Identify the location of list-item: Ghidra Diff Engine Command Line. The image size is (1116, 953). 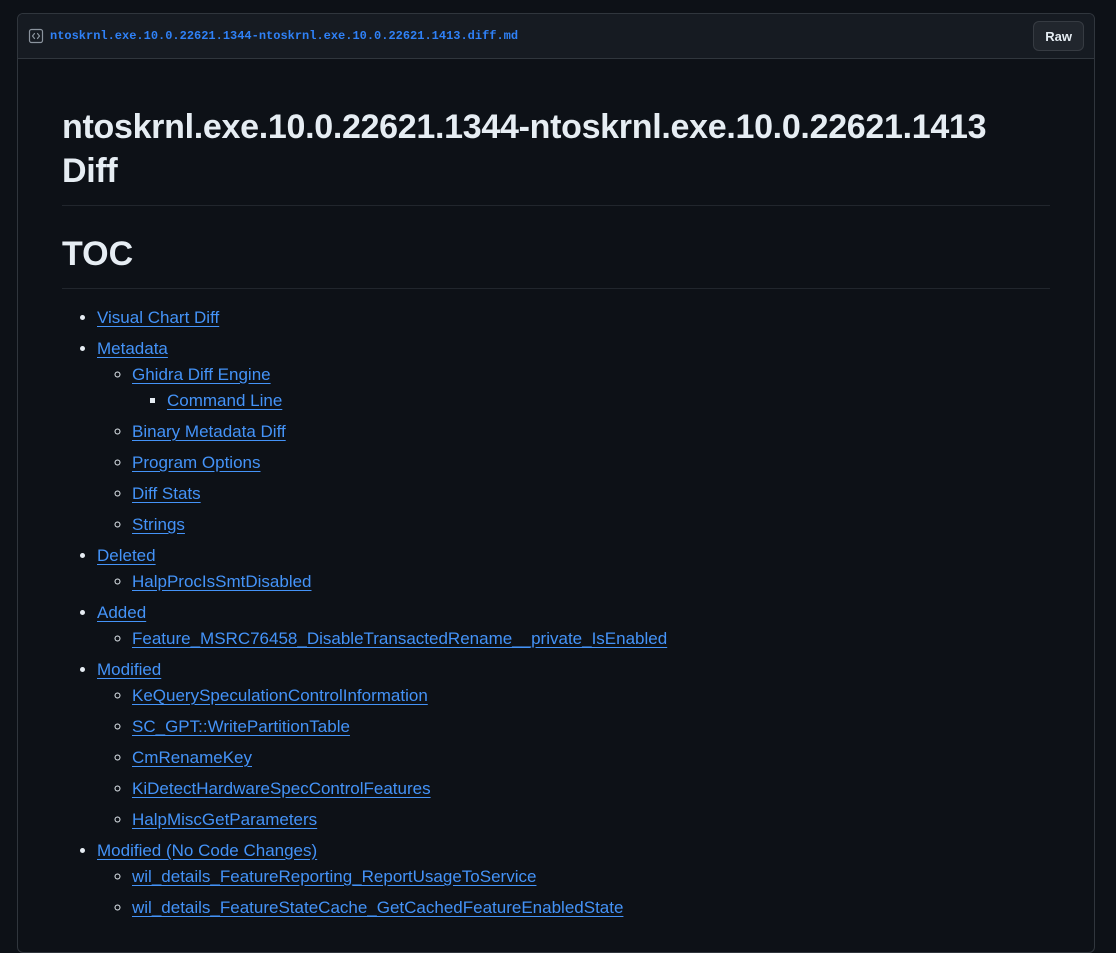
(591, 388).